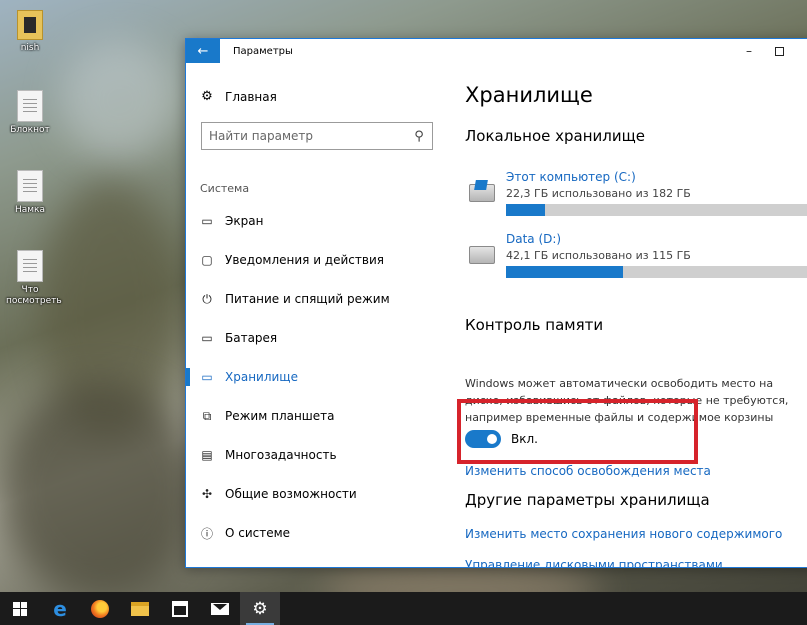 The width and height of the screenshot is (807, 625). I want to click on taskbar-settings: ⚙, so click(260, 608).